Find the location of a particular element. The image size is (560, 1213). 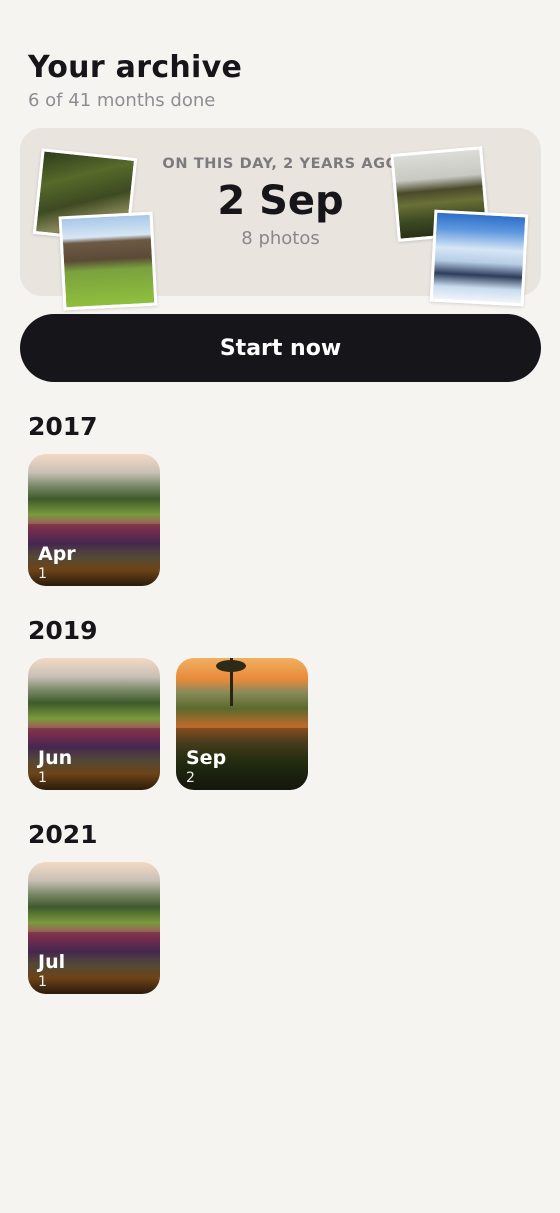

header: Your archive 6 of 41 months done is located at coordinates (135, 81).